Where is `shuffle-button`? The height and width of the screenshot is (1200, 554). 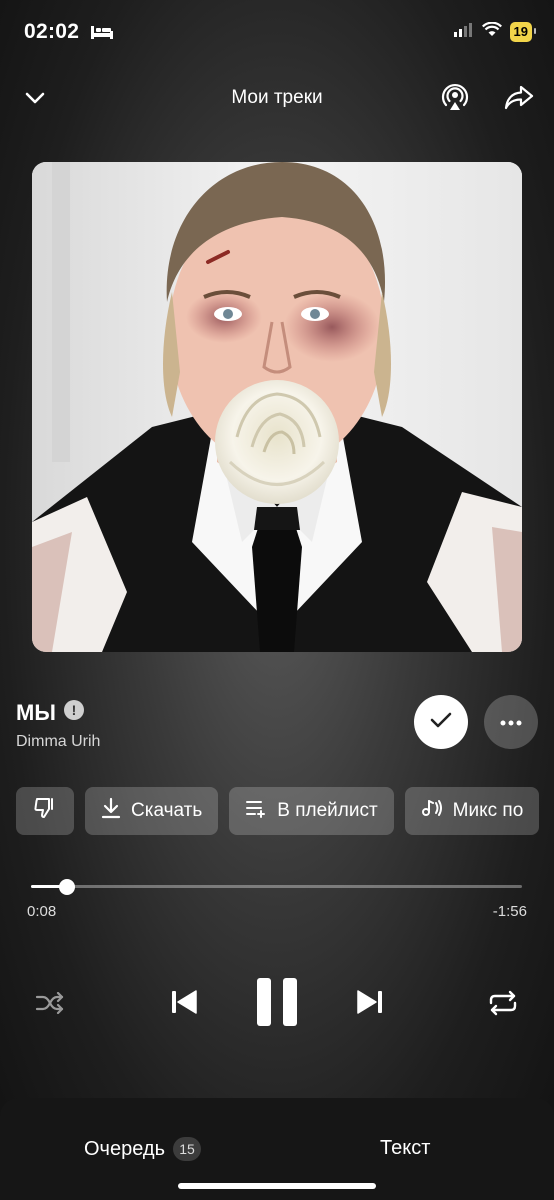 shuffle-button is located at coordinates (50, 1005).